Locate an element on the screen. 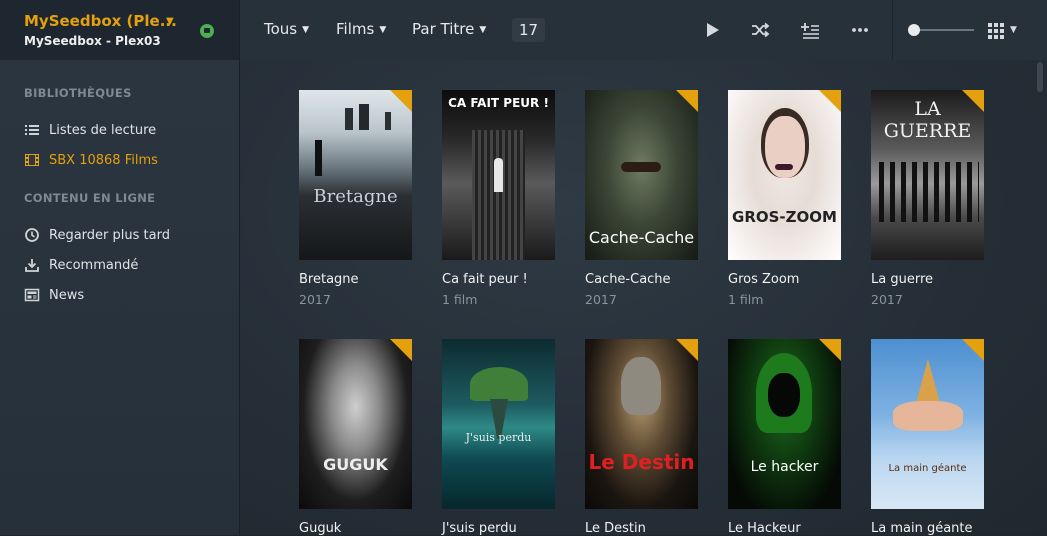 Image resolution: width=1047 pixels, height=536 pixels. sidebar-item-label: SBX 10868 Films is located at coordinates (103, 160).